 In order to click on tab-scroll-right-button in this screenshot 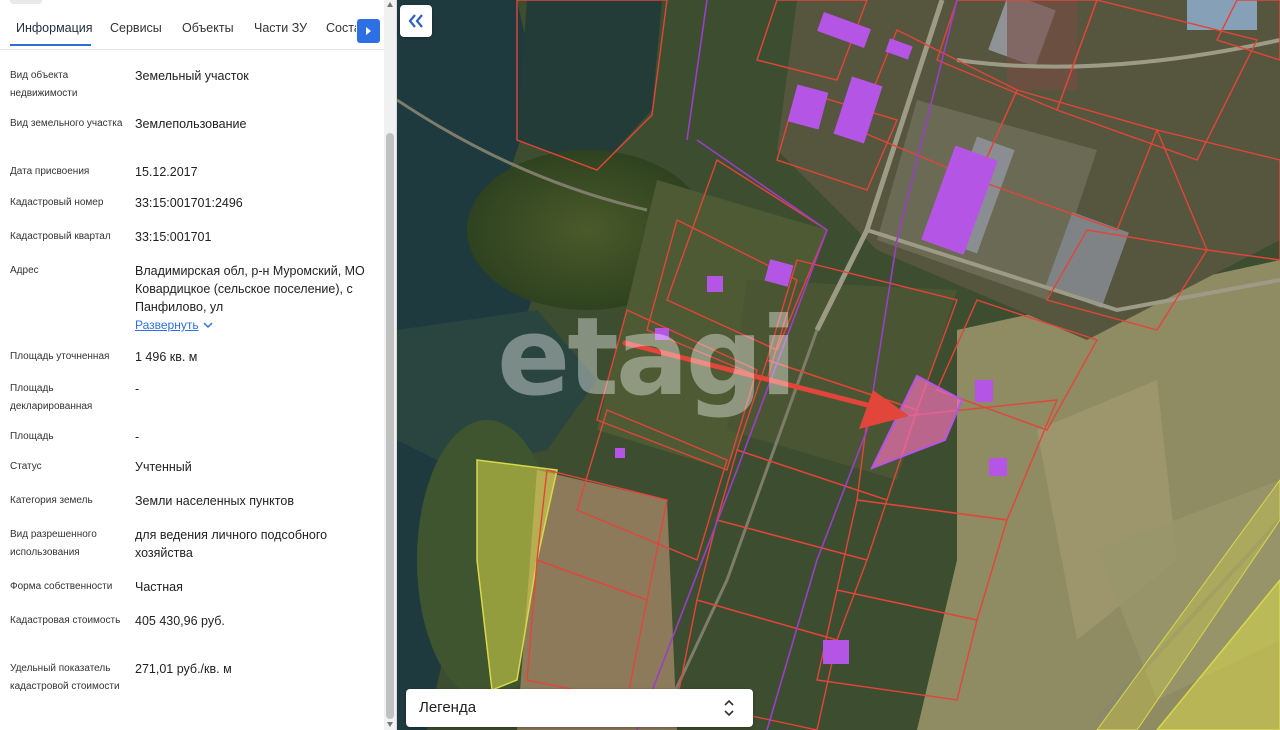, I will do `click(368, 31)`.